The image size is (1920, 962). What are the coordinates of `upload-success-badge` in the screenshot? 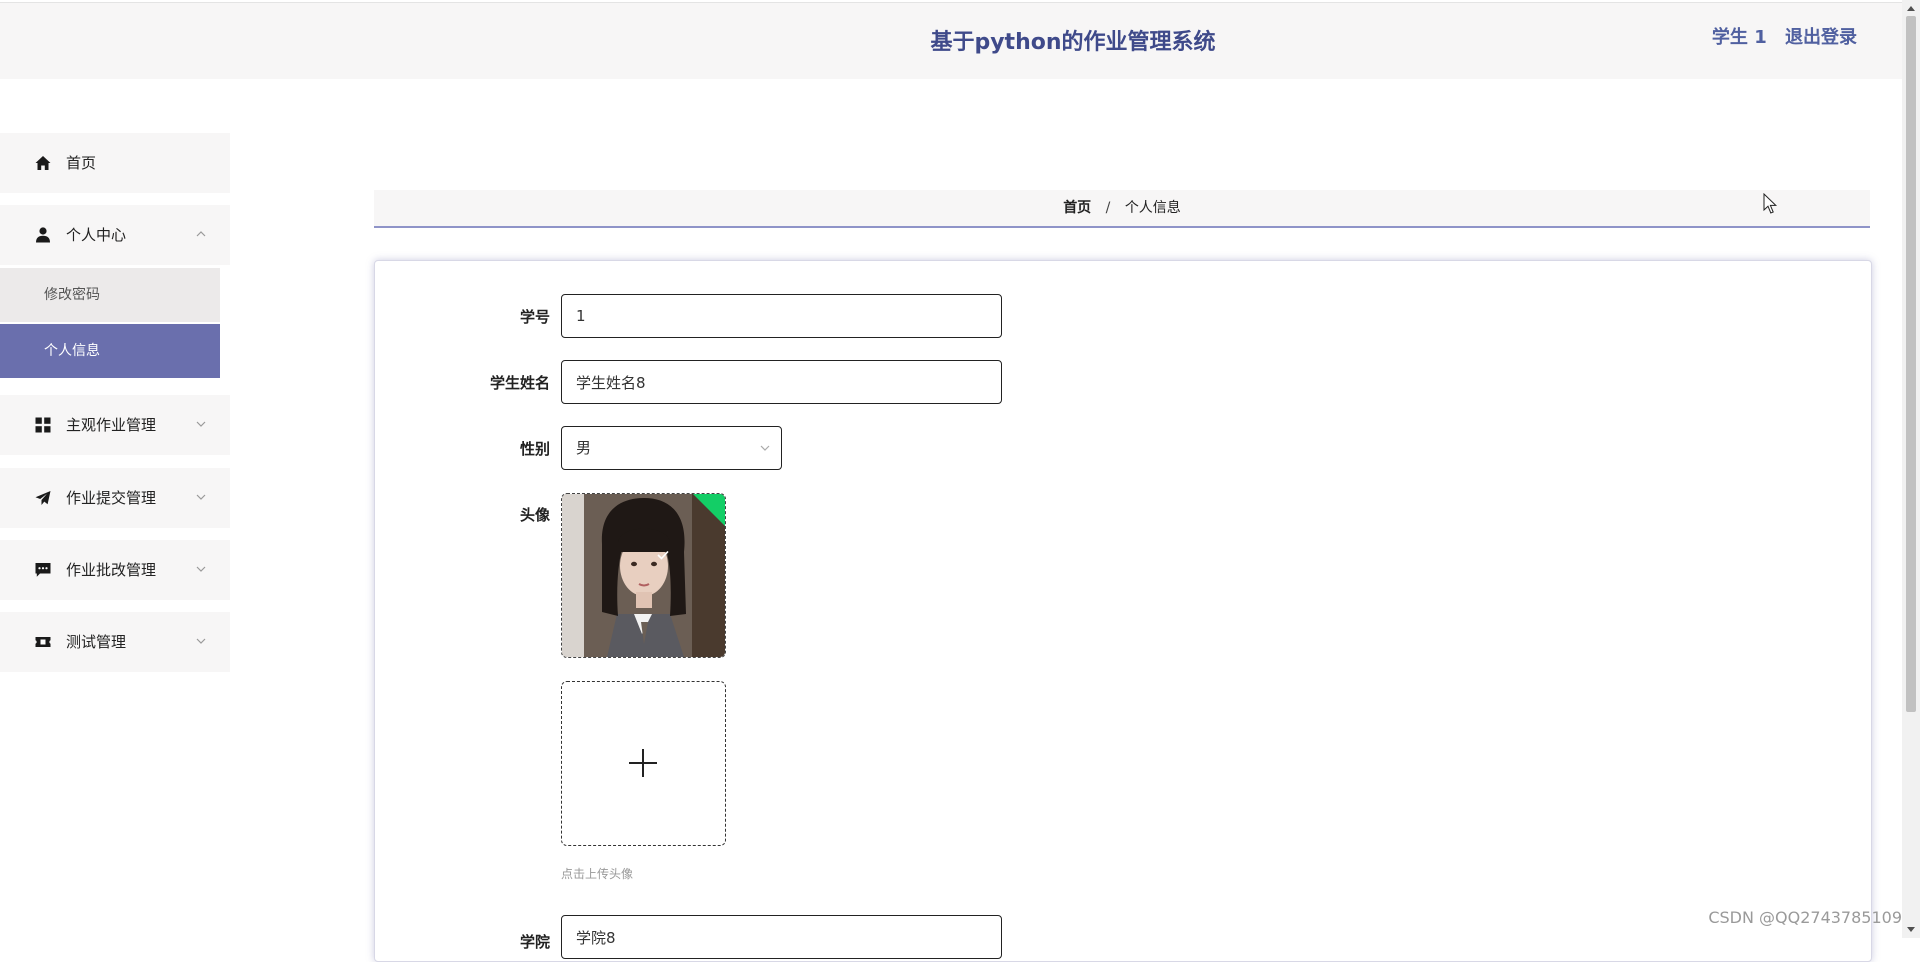 It's located at (709, 510).